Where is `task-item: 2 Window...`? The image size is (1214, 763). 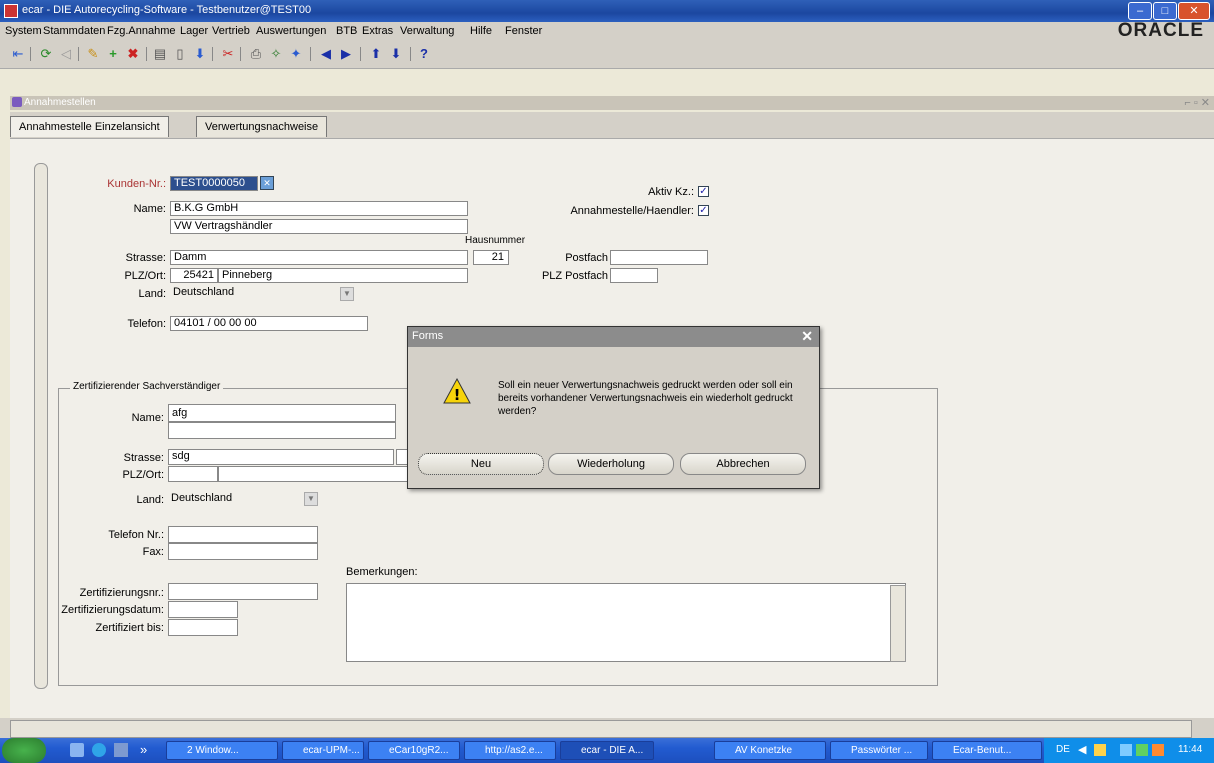 task-item: 2 Window... is located at coordinates (222, 750).